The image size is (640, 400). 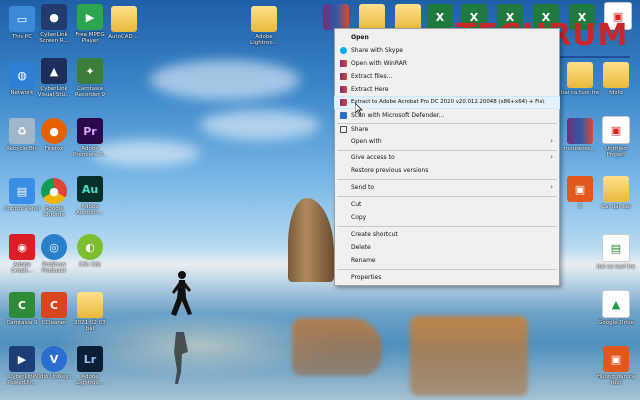 What do you see at coordinates (181, 293) in the screenshot?
I see `runner-silhouette` at bounding box center [181, 293].